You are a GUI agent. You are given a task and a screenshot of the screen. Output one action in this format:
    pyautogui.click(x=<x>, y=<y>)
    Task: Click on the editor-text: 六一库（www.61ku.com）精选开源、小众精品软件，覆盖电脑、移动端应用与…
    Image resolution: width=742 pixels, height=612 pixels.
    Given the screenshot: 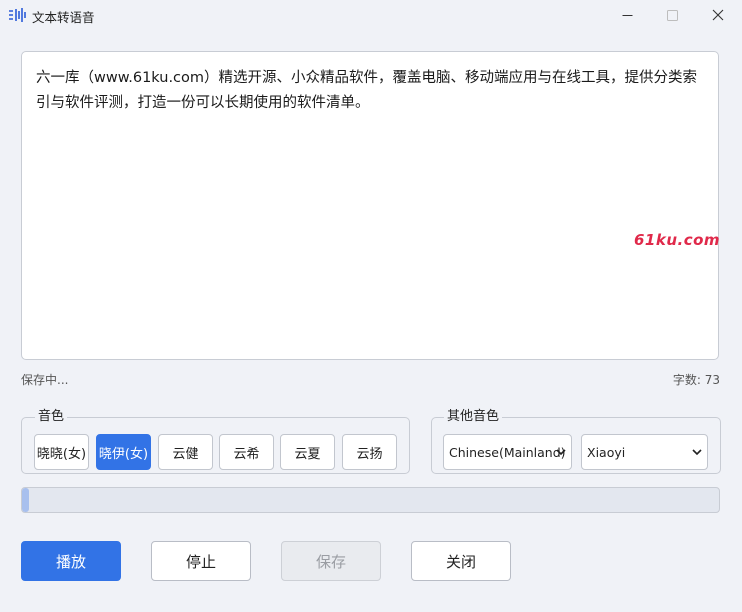 What is the action you would take?
    pyautogui.click(x=367, y=90)
    